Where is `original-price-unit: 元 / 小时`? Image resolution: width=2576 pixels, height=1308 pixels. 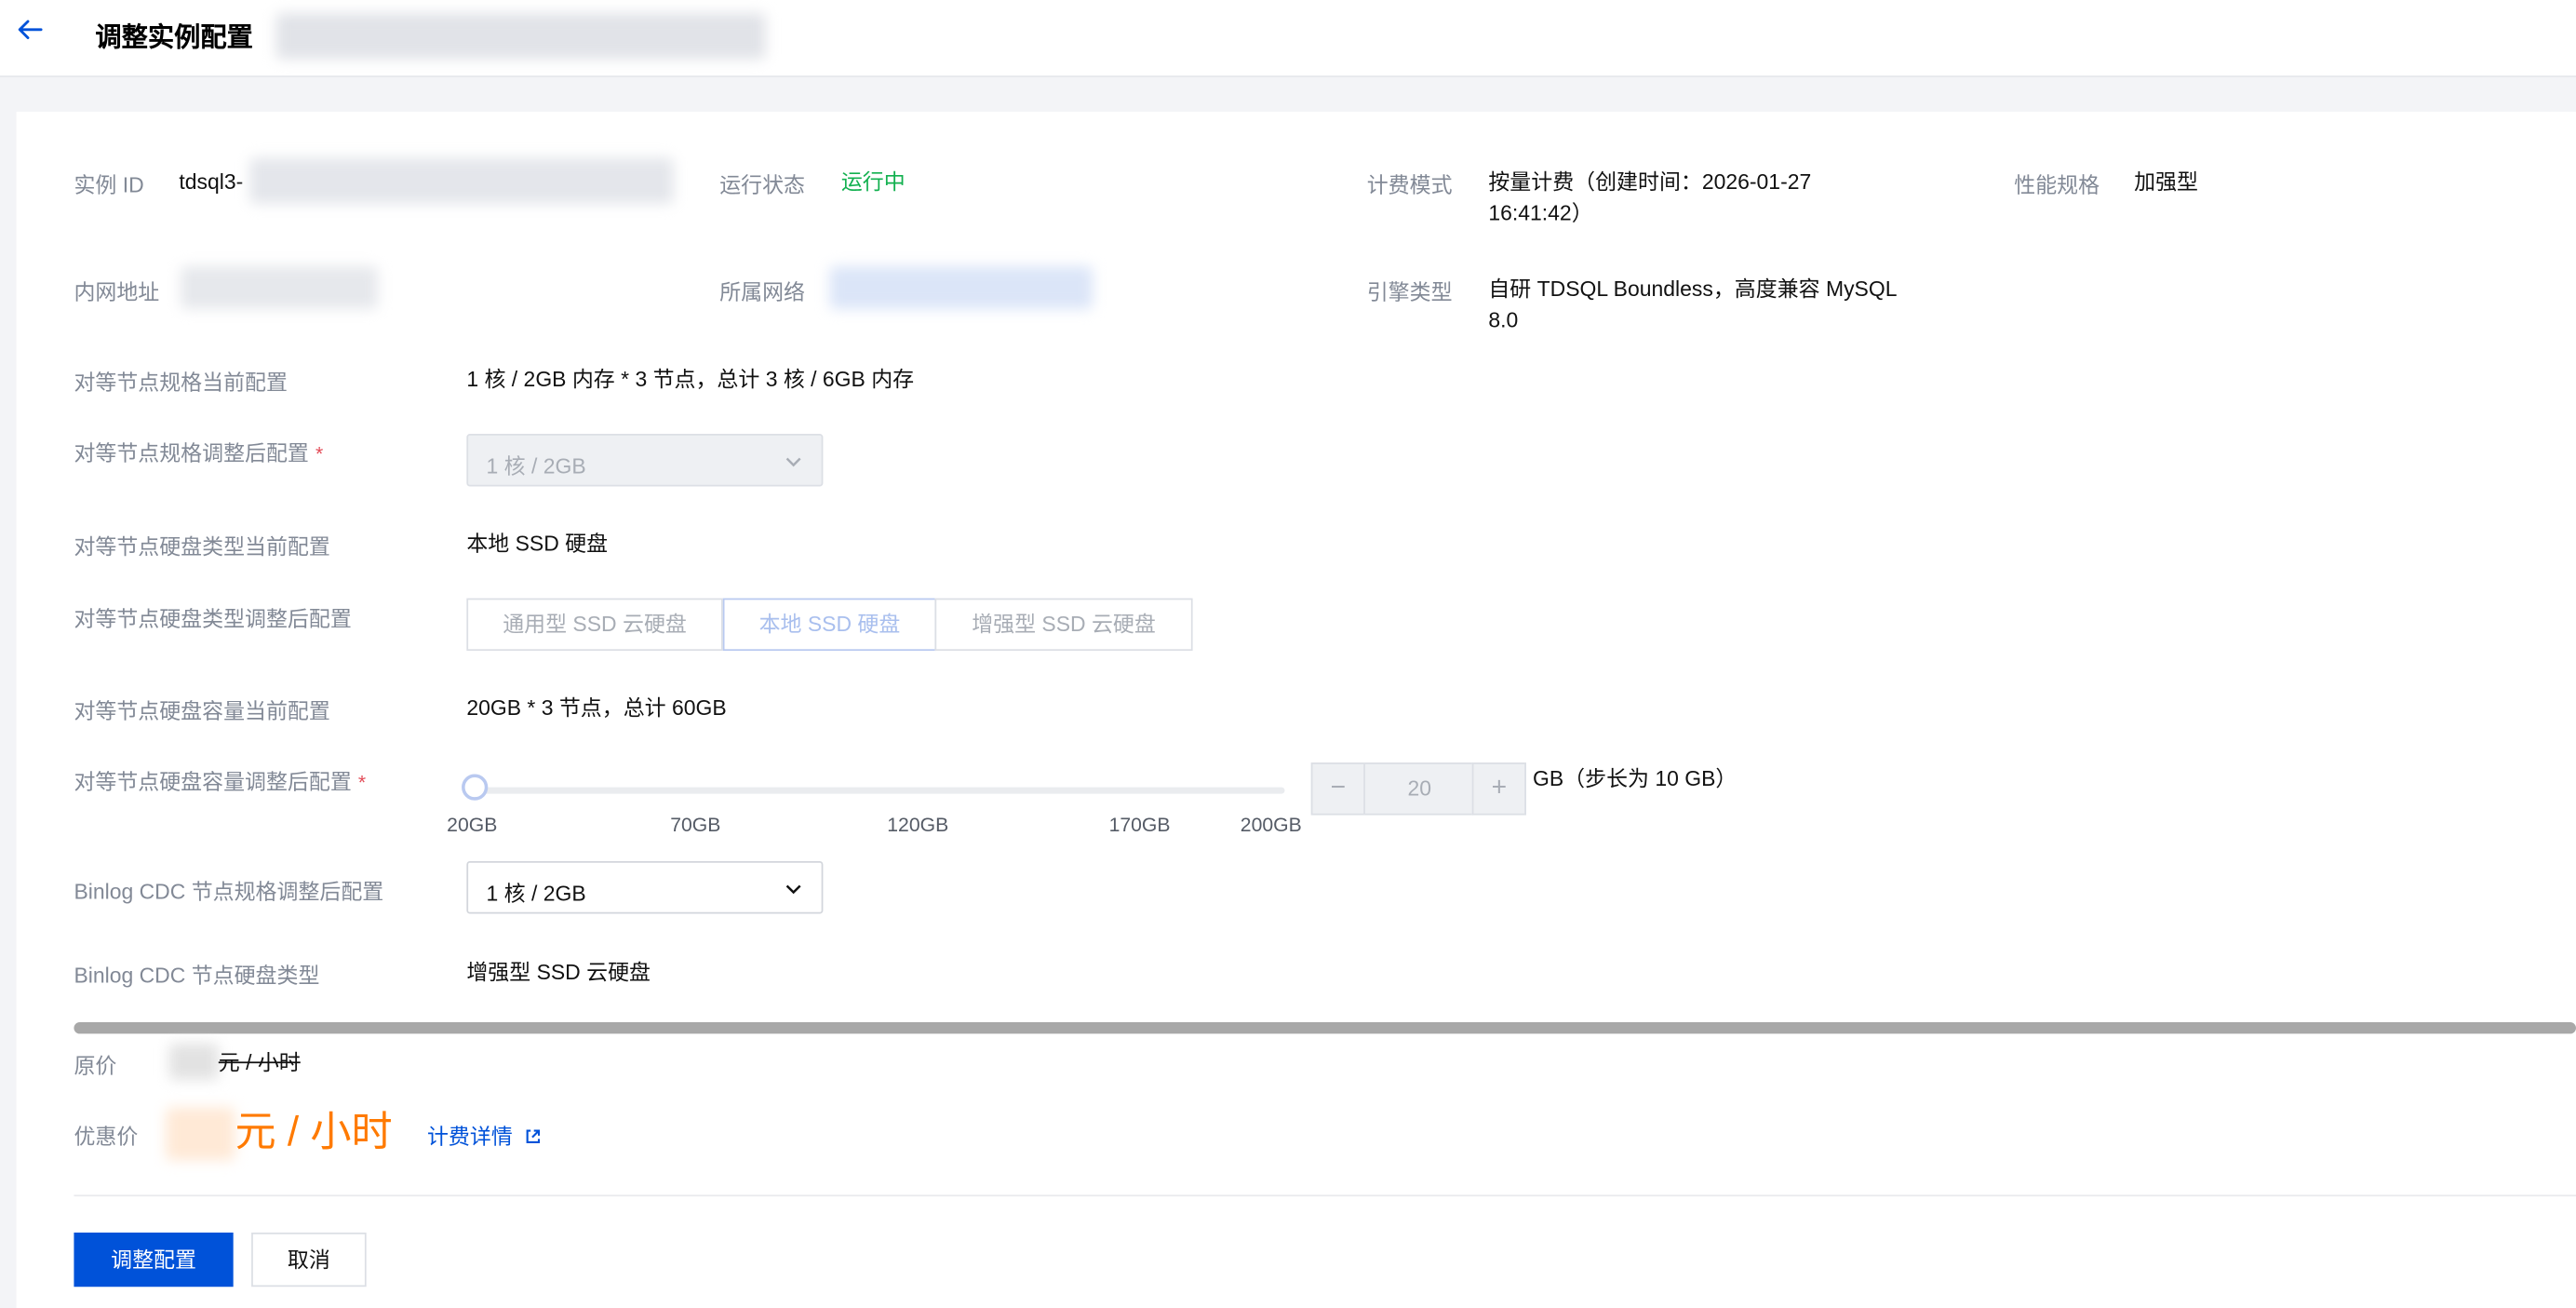
original-price-unit: 元 / 小时 is located at coordinates (259, 1062).